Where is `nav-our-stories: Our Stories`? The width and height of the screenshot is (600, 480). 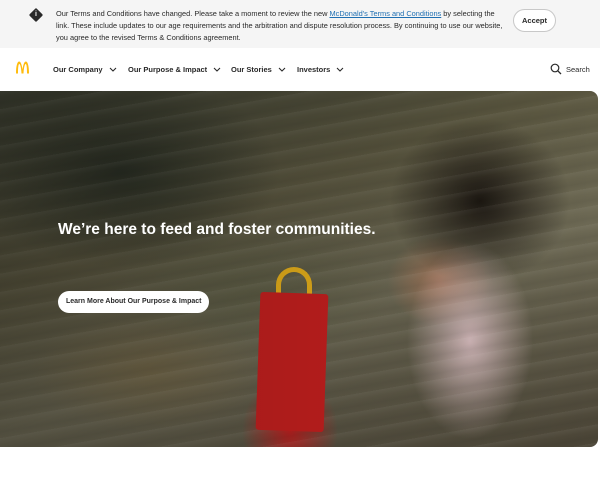
nav-our-stories: Our Stories is located at coordinates (258, 69).